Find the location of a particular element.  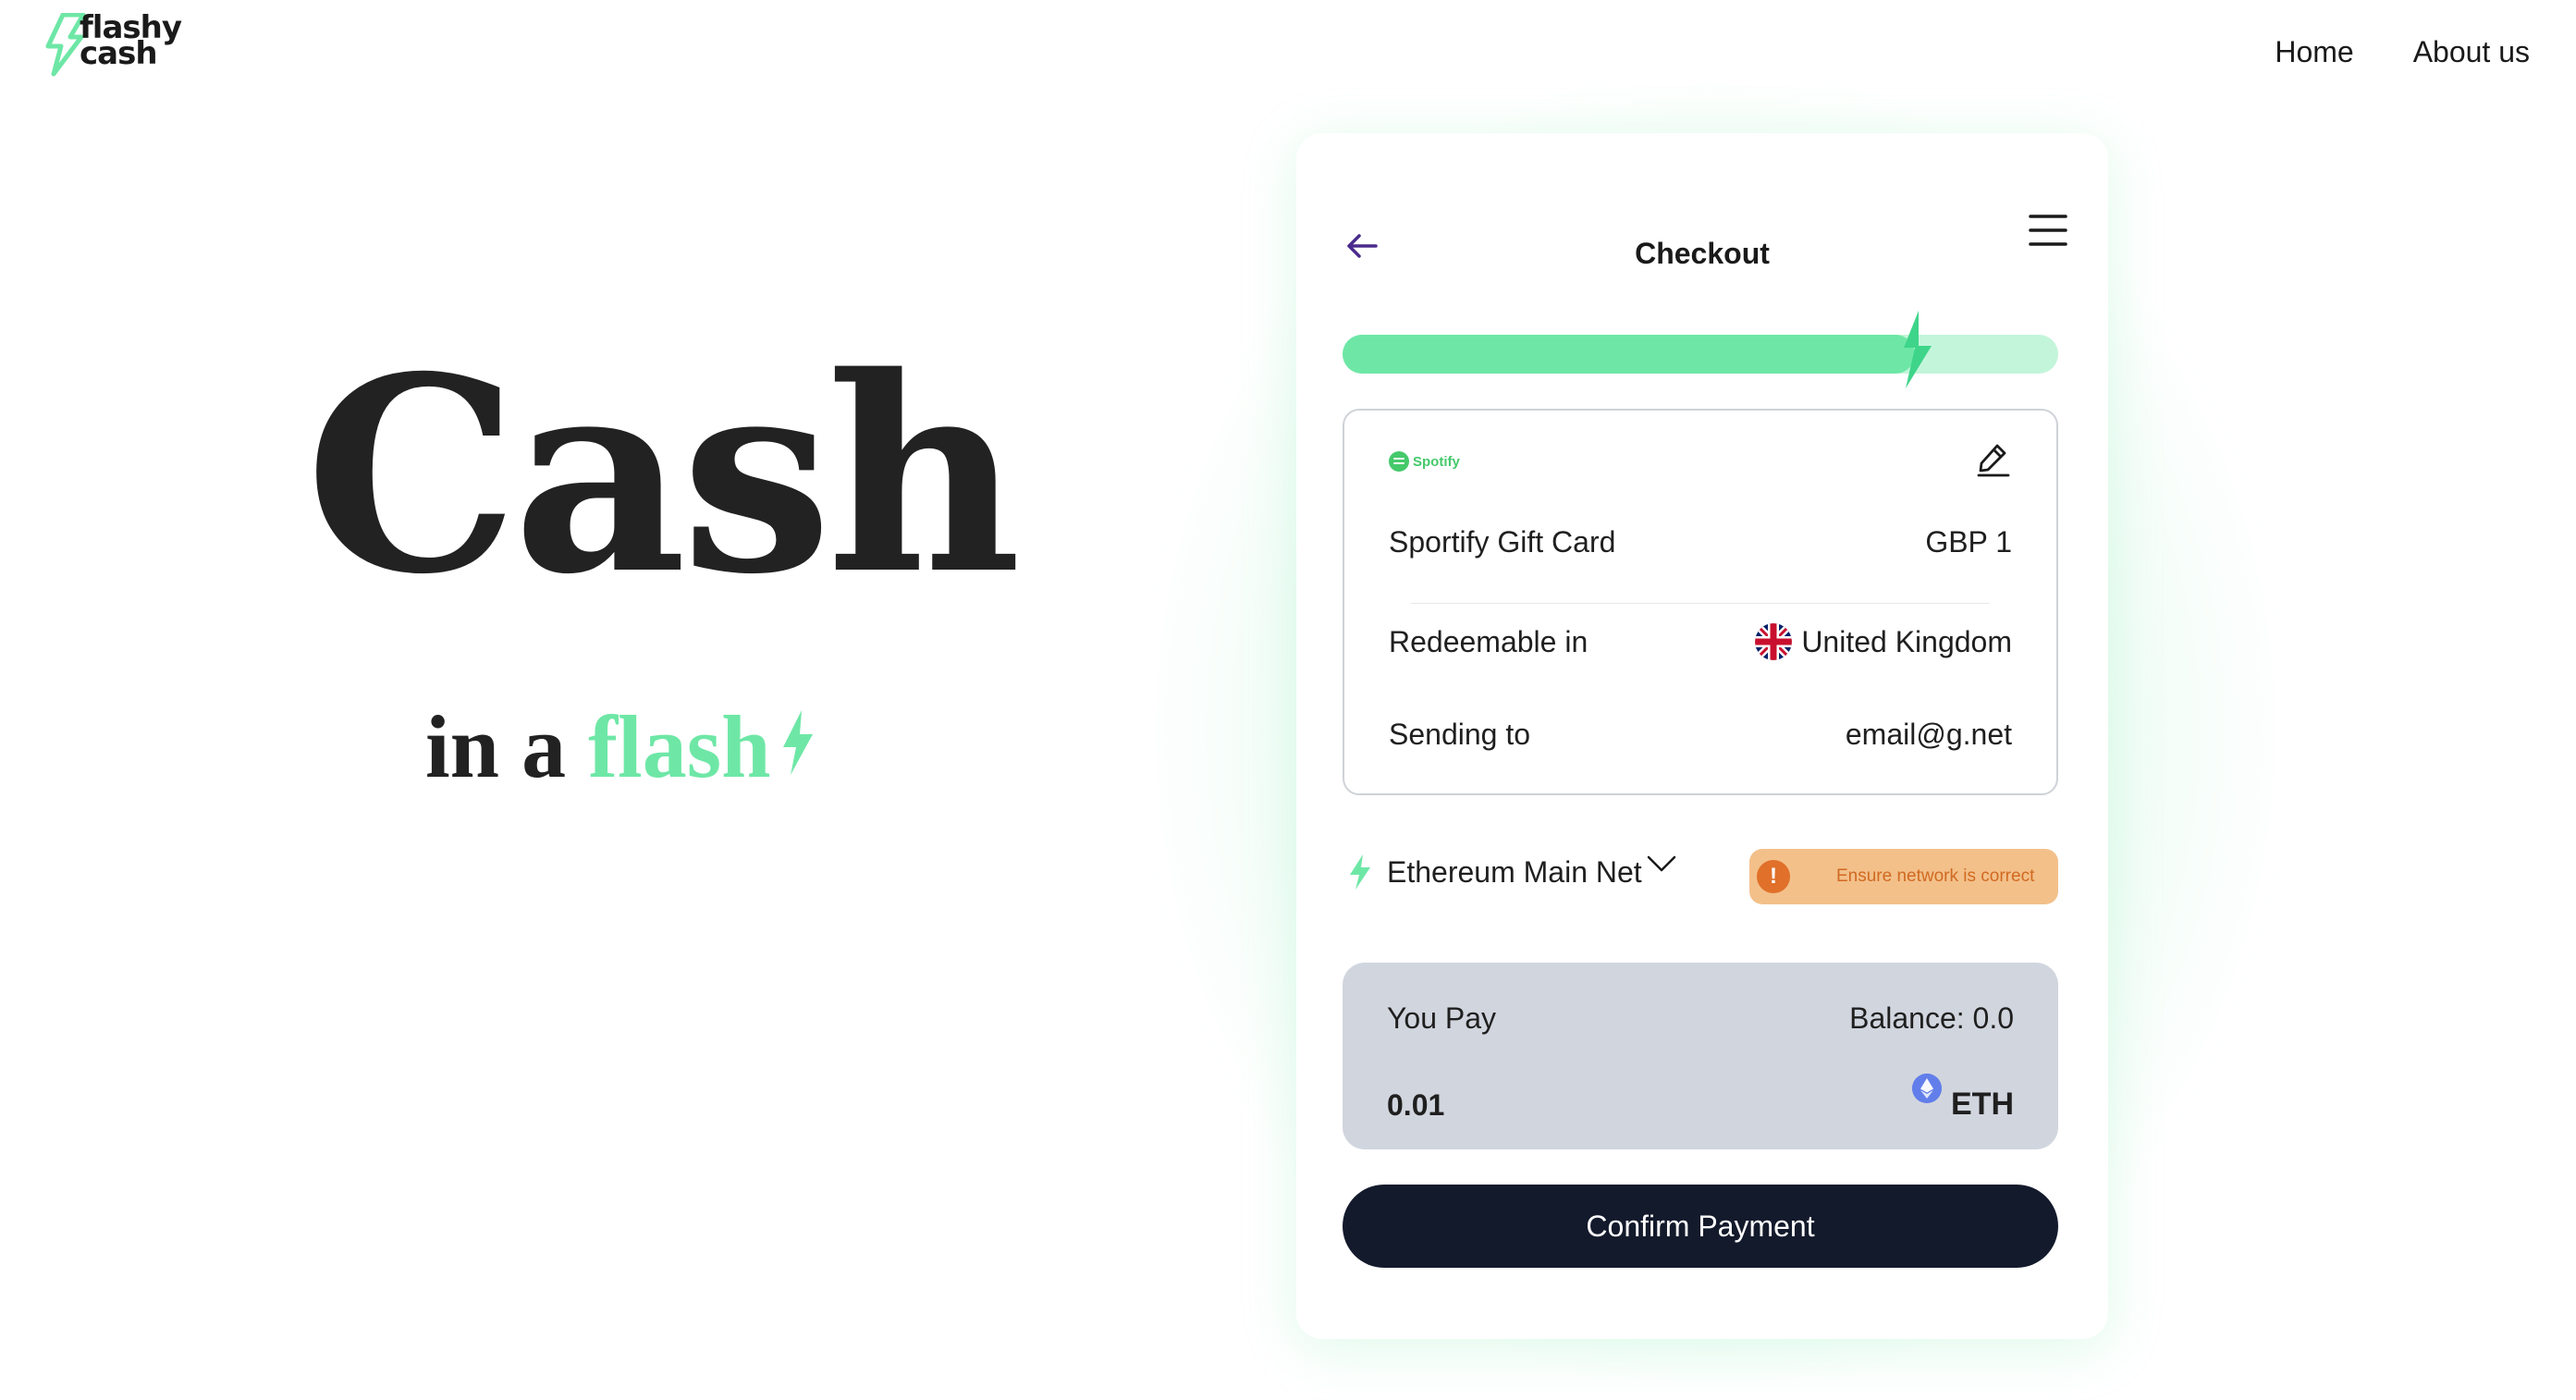

nav-home-link: Home is located at coordinates (2314, 52).